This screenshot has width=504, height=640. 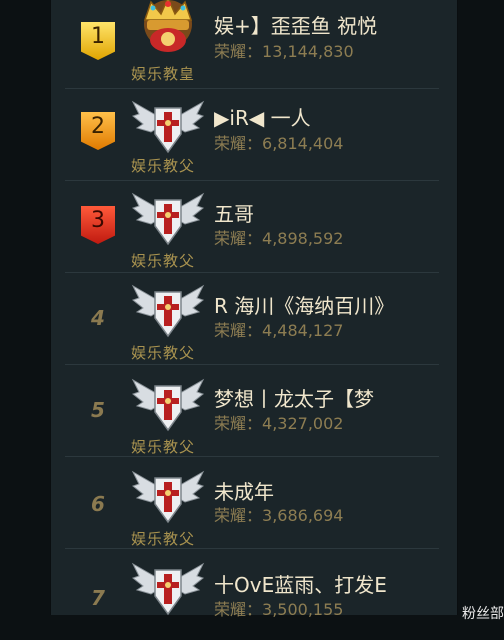 What do you see at coordinates (98, 598) in the screenshot?
I see `rank-number: 7` at bounding box center [98, 598].